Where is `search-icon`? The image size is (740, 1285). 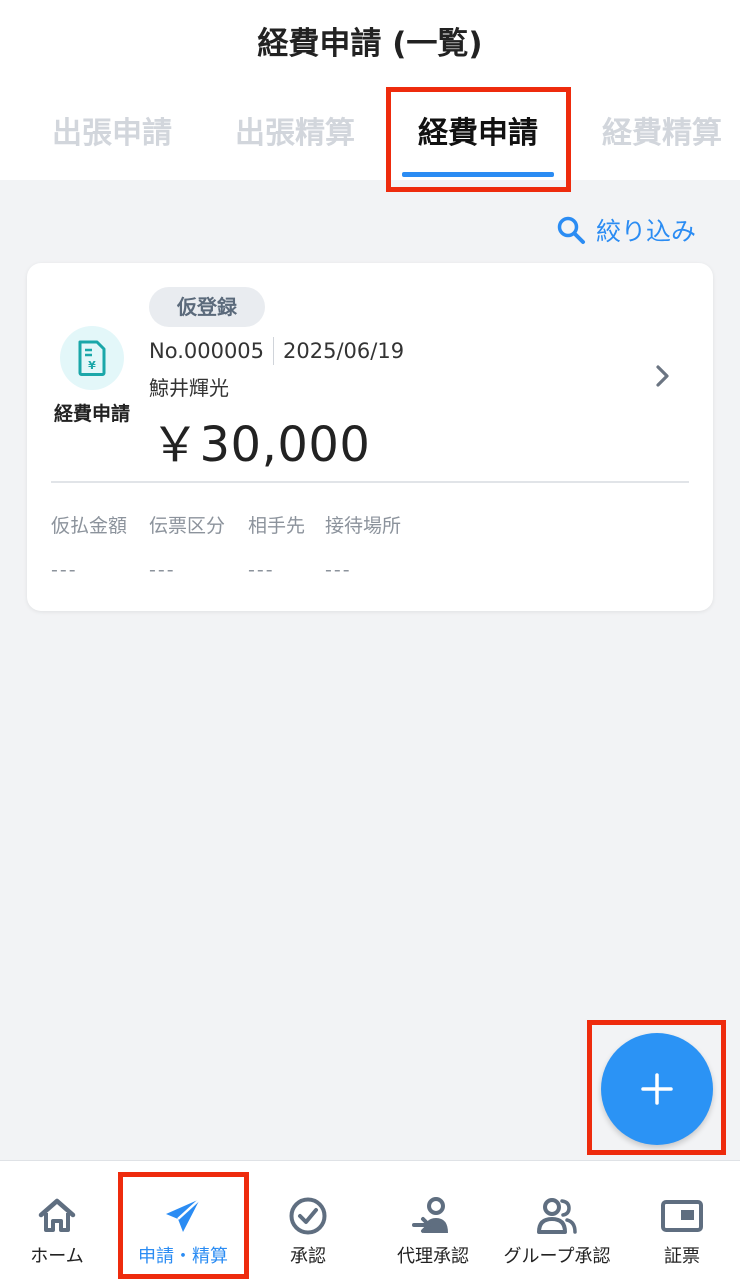
search-icon is located at coordinates (571, 230).